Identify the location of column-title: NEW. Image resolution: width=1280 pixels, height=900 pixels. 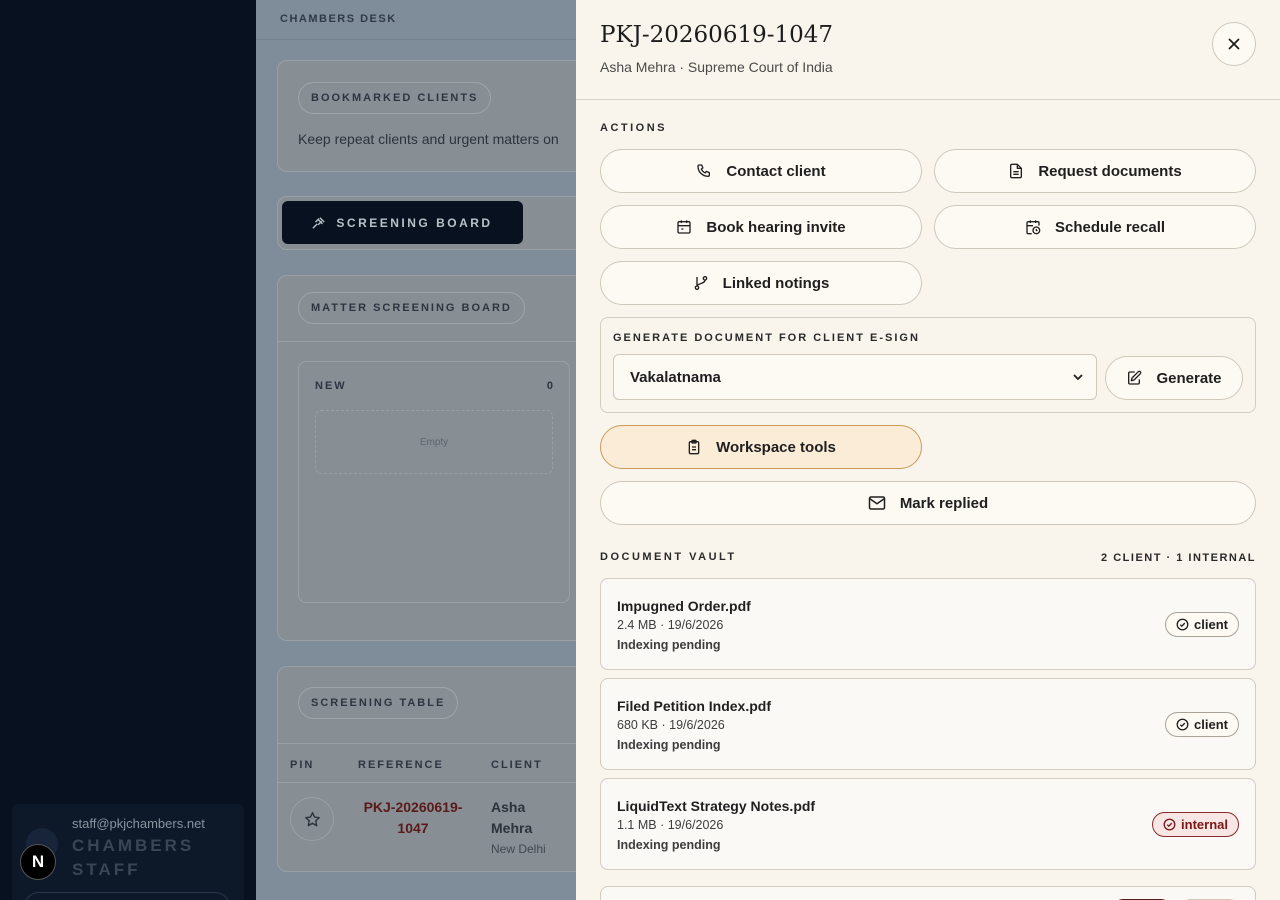
(331, 386).